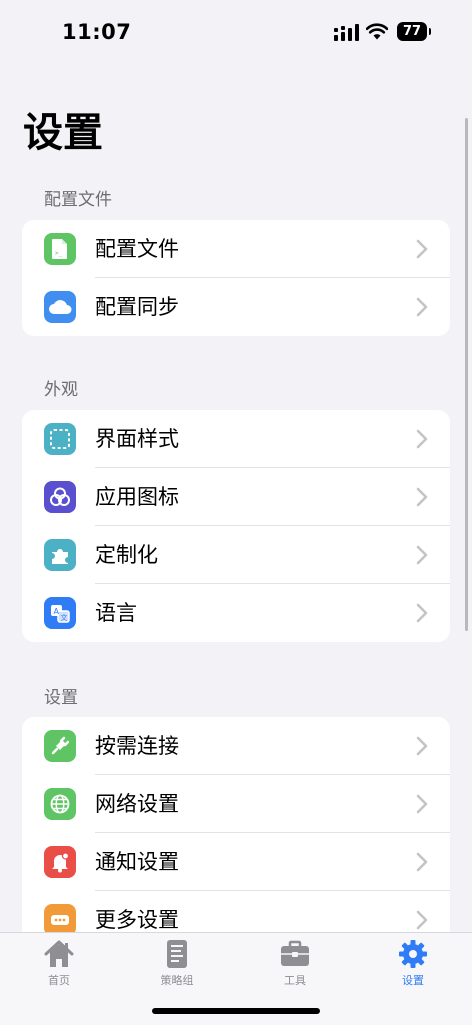 This screenshot has height=1025, width=472. Describe the element at coordinates (346, 32) in the screenshot. I see `cellular-signal-icon` at that location.